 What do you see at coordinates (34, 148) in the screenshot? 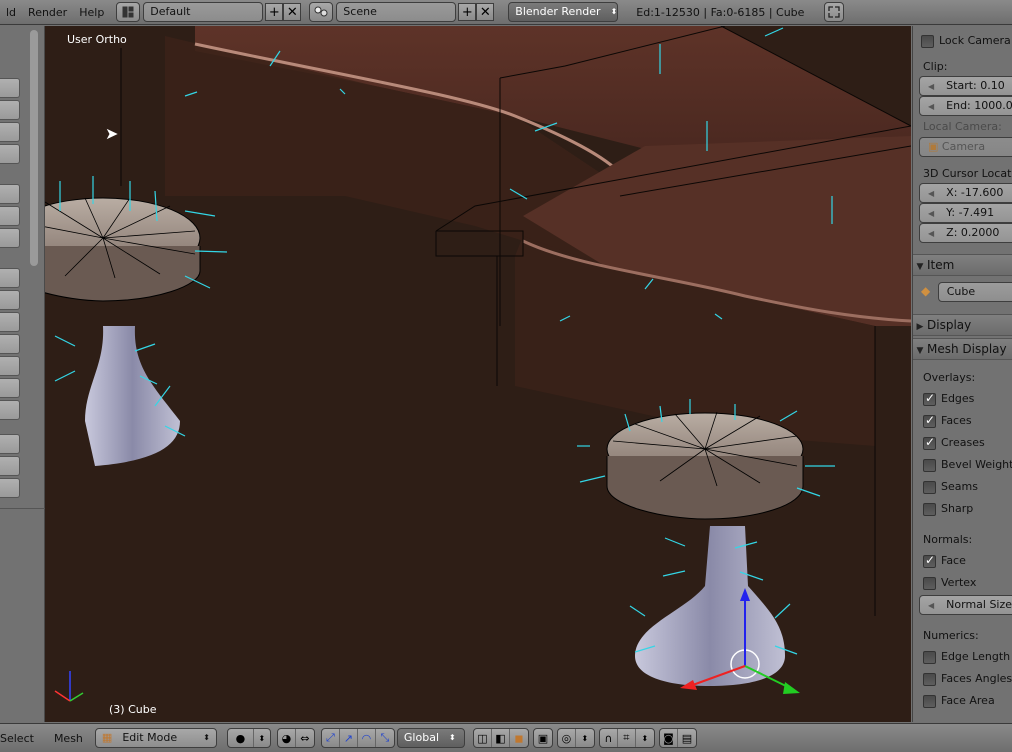
I see `tool-shelf-scrollbar` at bounding box center [34, 148].